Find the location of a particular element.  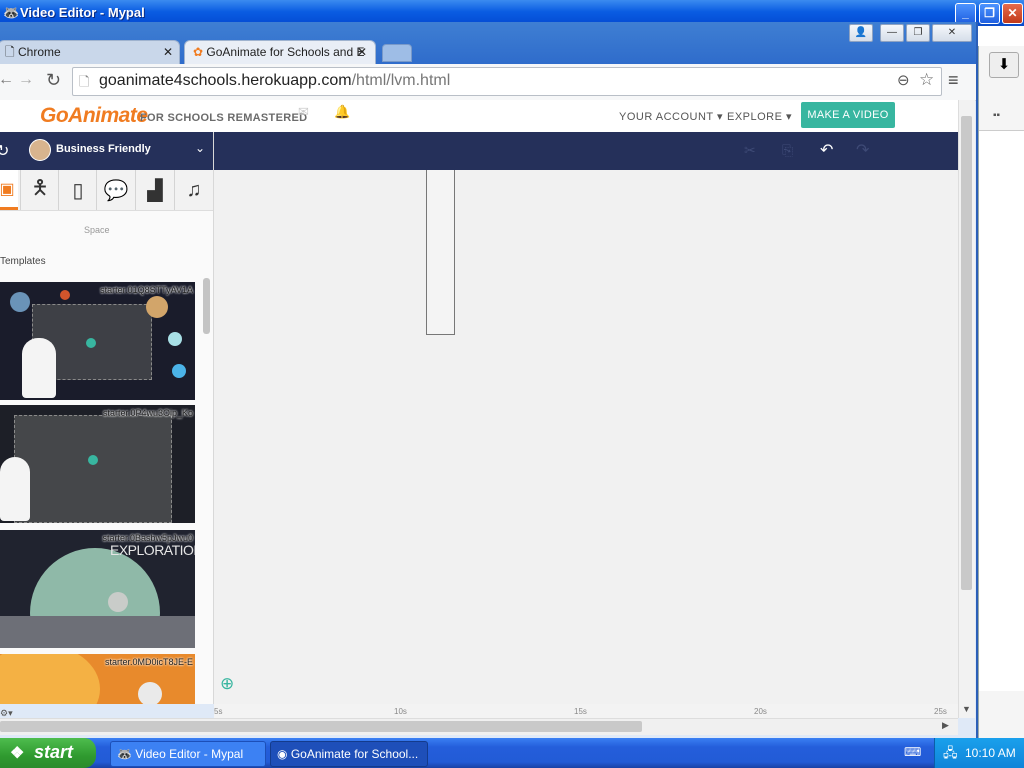

tab-chrome: 🗋 Chrome ✕ is located at coordinates (90, 52).